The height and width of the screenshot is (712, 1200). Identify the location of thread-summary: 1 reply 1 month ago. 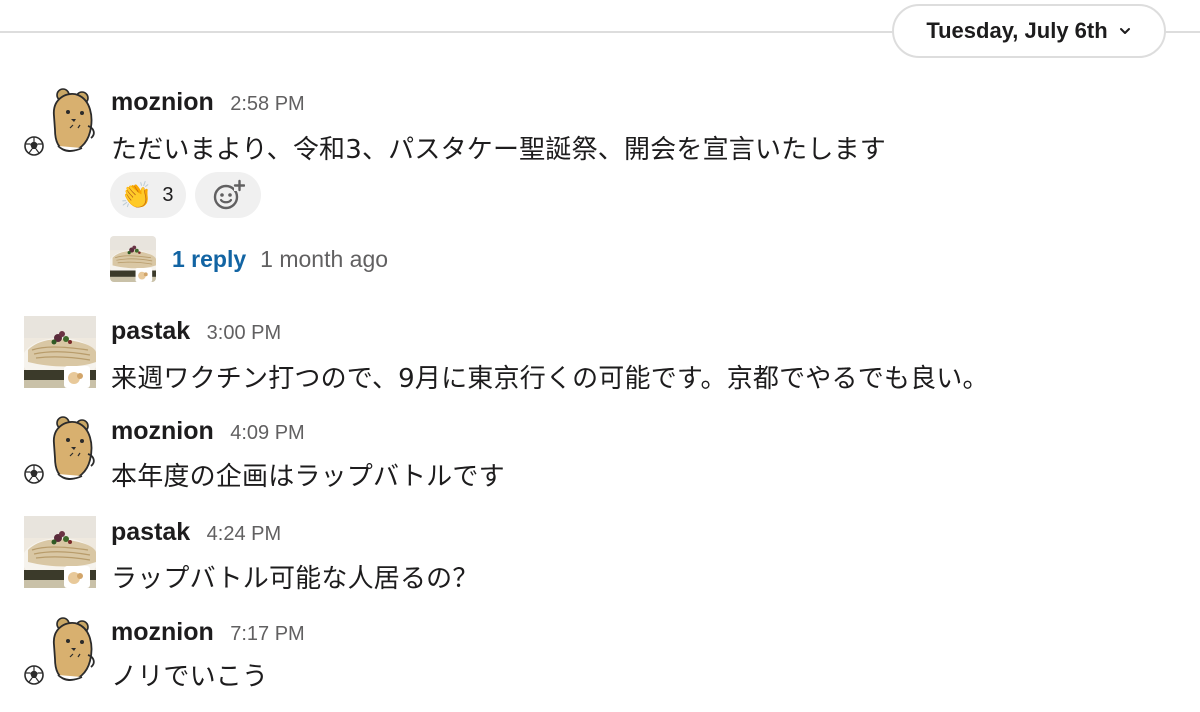
(249, 259).